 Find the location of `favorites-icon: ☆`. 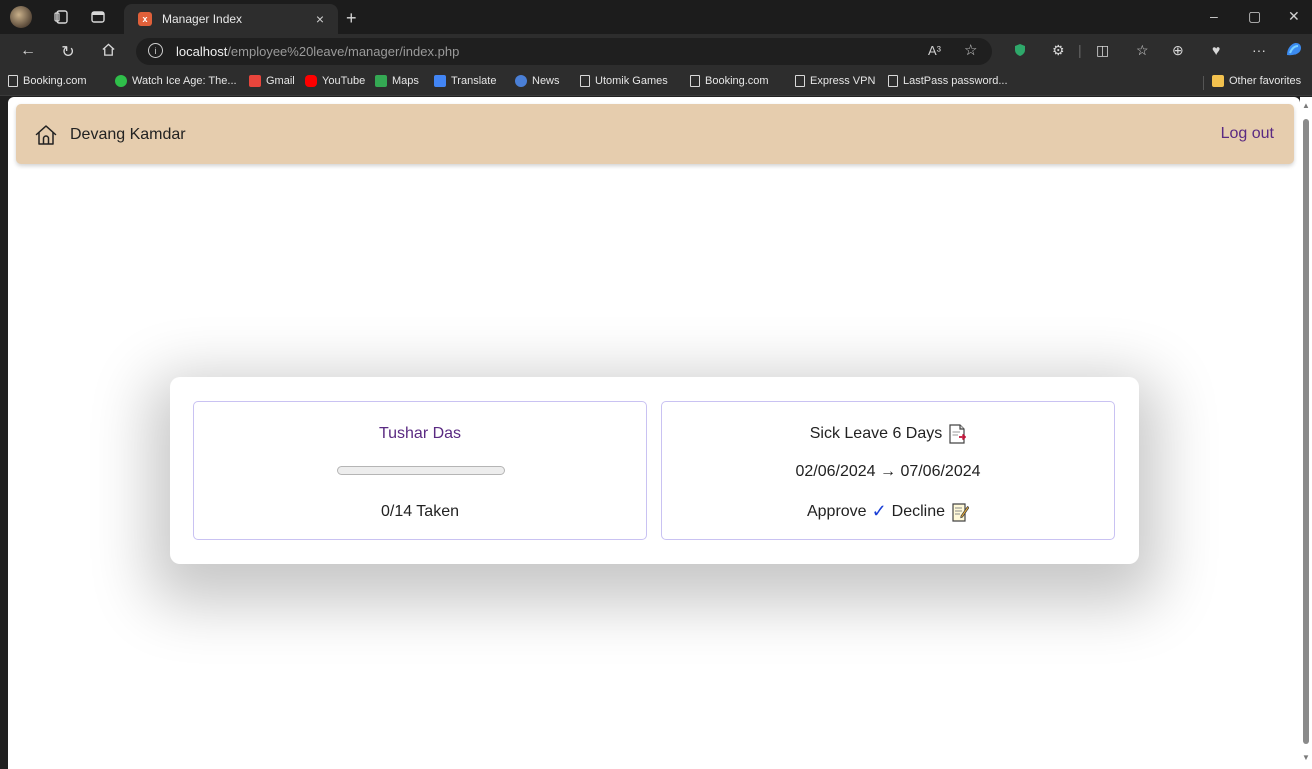

favorites-icon: ☆ is located at coordinates (1142, 50).